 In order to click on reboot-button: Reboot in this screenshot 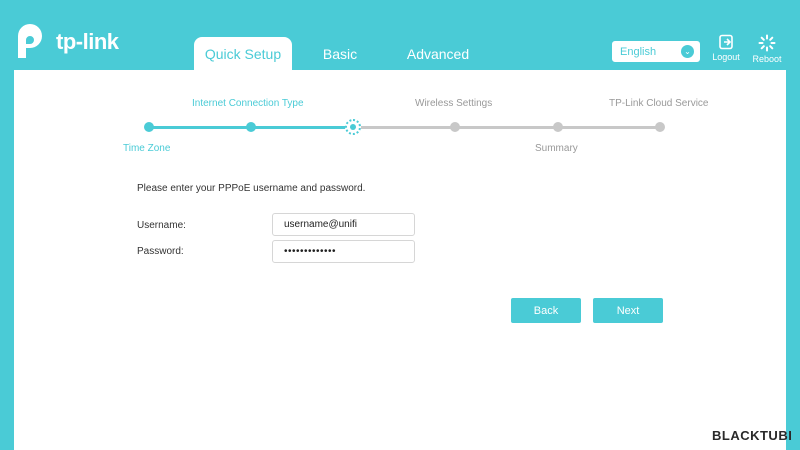, I will do `click(767, 49)`.